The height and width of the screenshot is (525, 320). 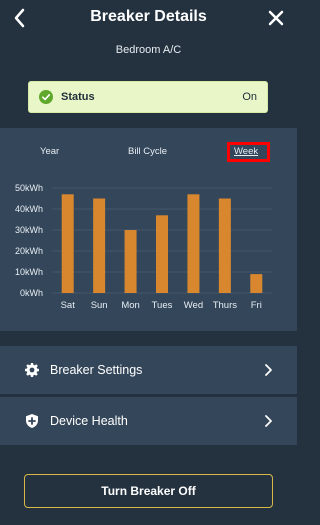 What do you see at coordinates (225, 305) in the screenshot?
I see `x-tick-label: Thurs` at bounding box center [225, 305].